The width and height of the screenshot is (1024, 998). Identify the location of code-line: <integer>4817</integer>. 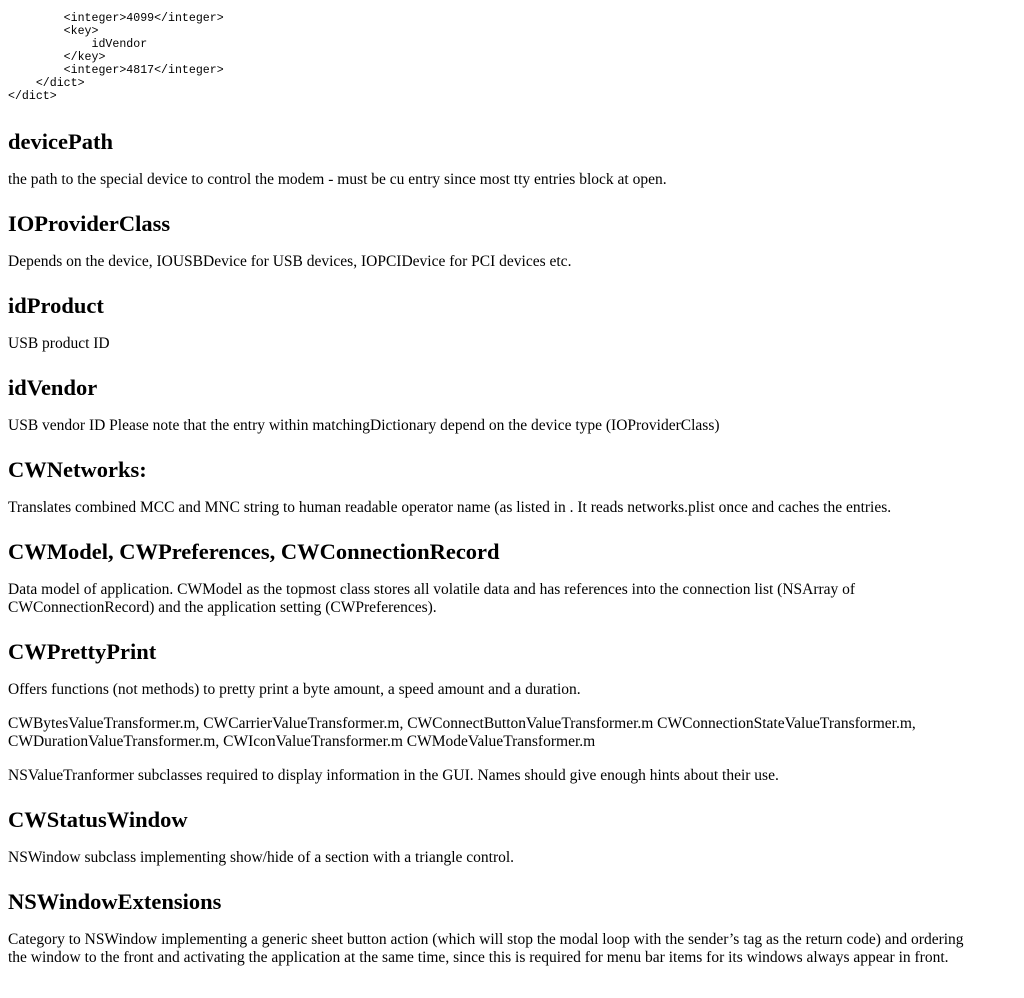
(116, 70).